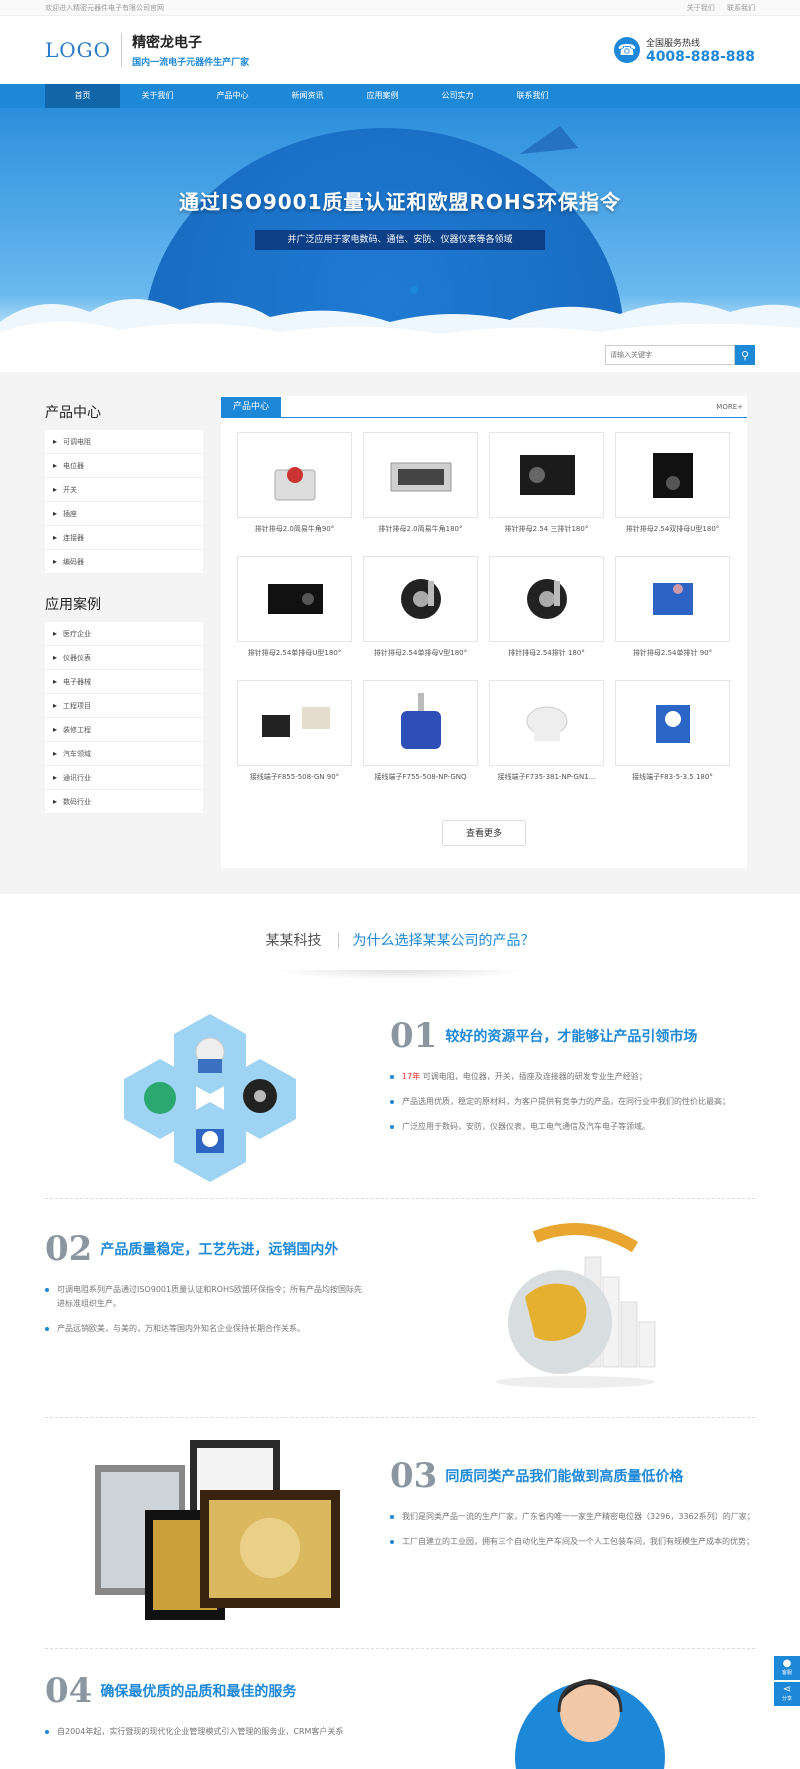 This screenshot has width=800, height=1769. I want to click on product-card: 排针排母2.0简易牛角180°, so click(420, 494).